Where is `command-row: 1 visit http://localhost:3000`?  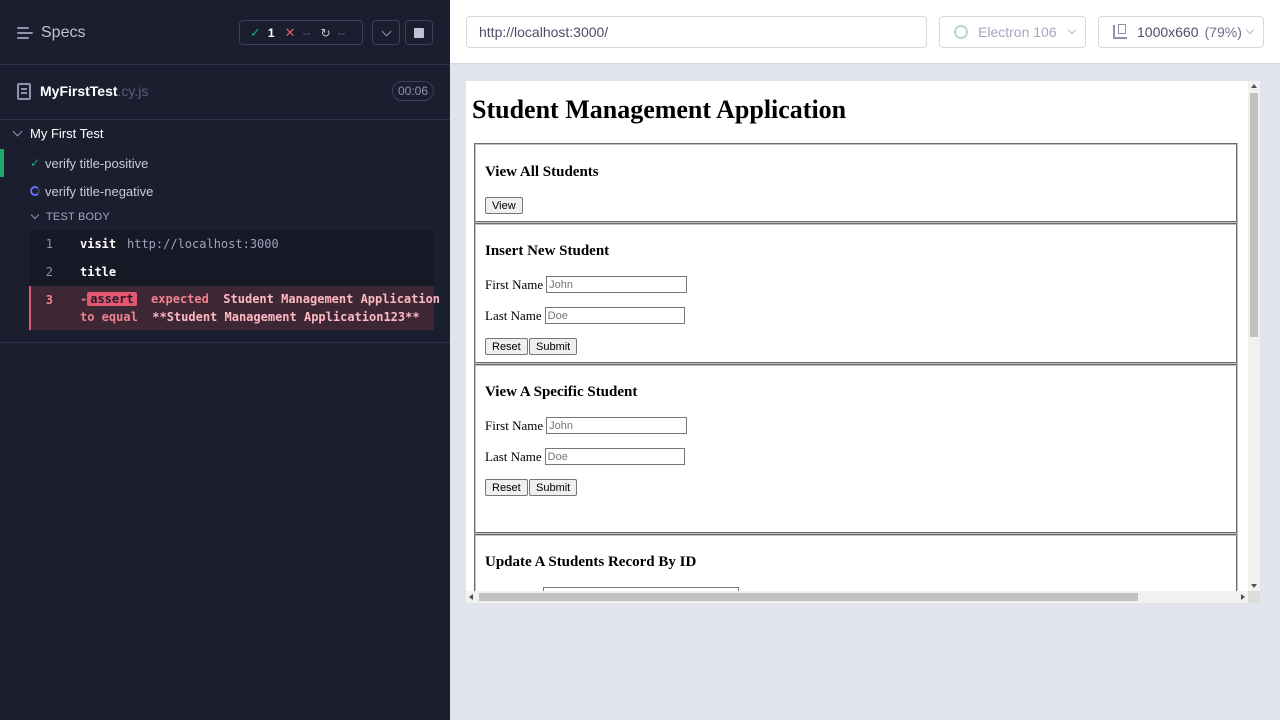
command-row: 1 visit http://localhost:3000 is located at coordinates (231, 244).